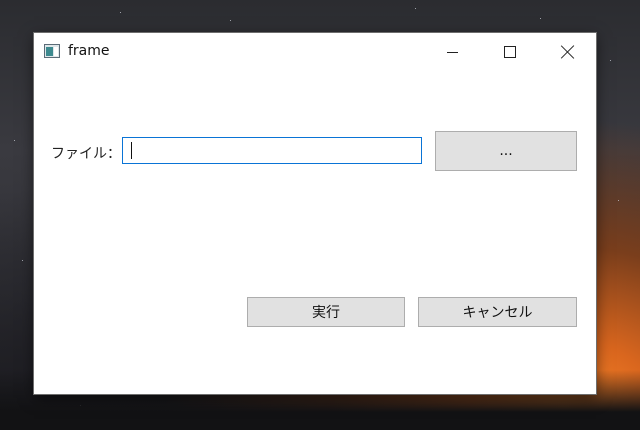 This screenshot has height=430, width=640. I want to click on file-label: ファイル：, so click(86, 154).